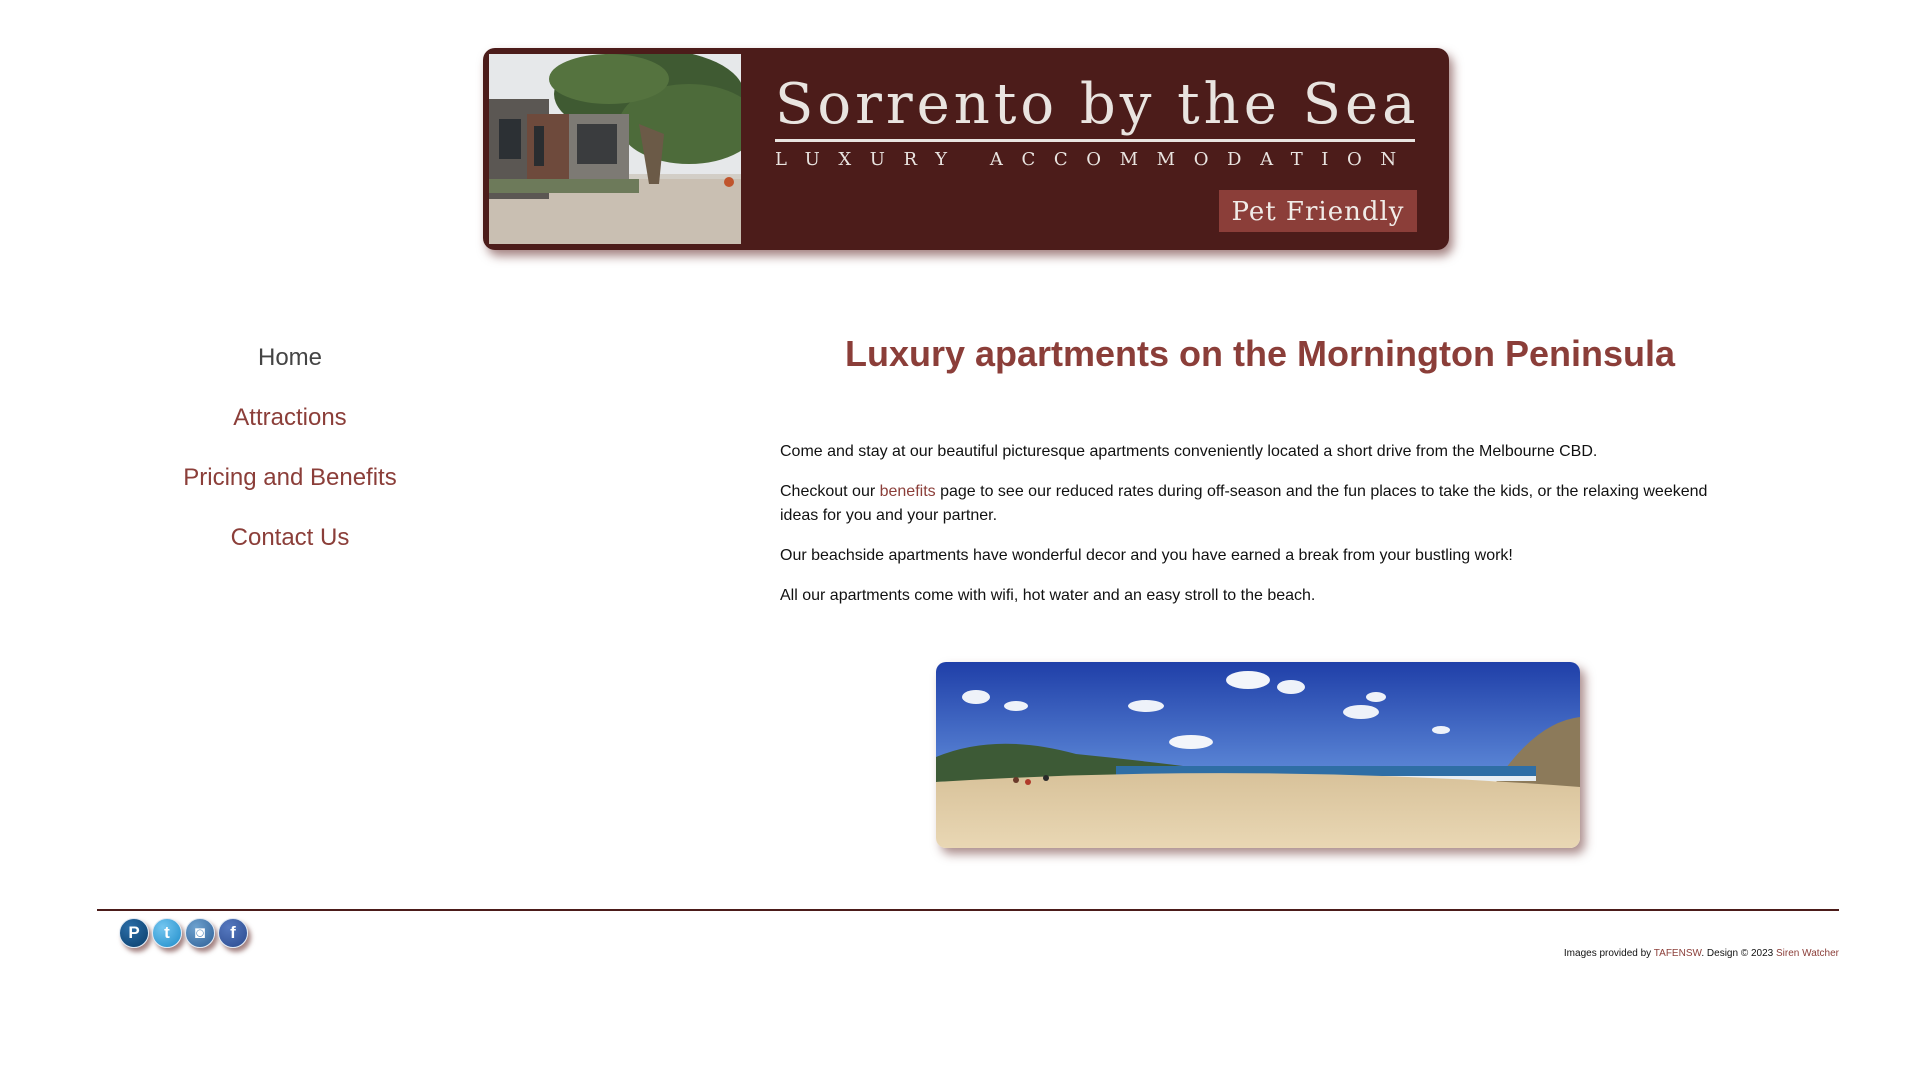 The height and width of the screenshot is (1080, 1920). I want to click on facebook-icon: f, so click(233, 933).